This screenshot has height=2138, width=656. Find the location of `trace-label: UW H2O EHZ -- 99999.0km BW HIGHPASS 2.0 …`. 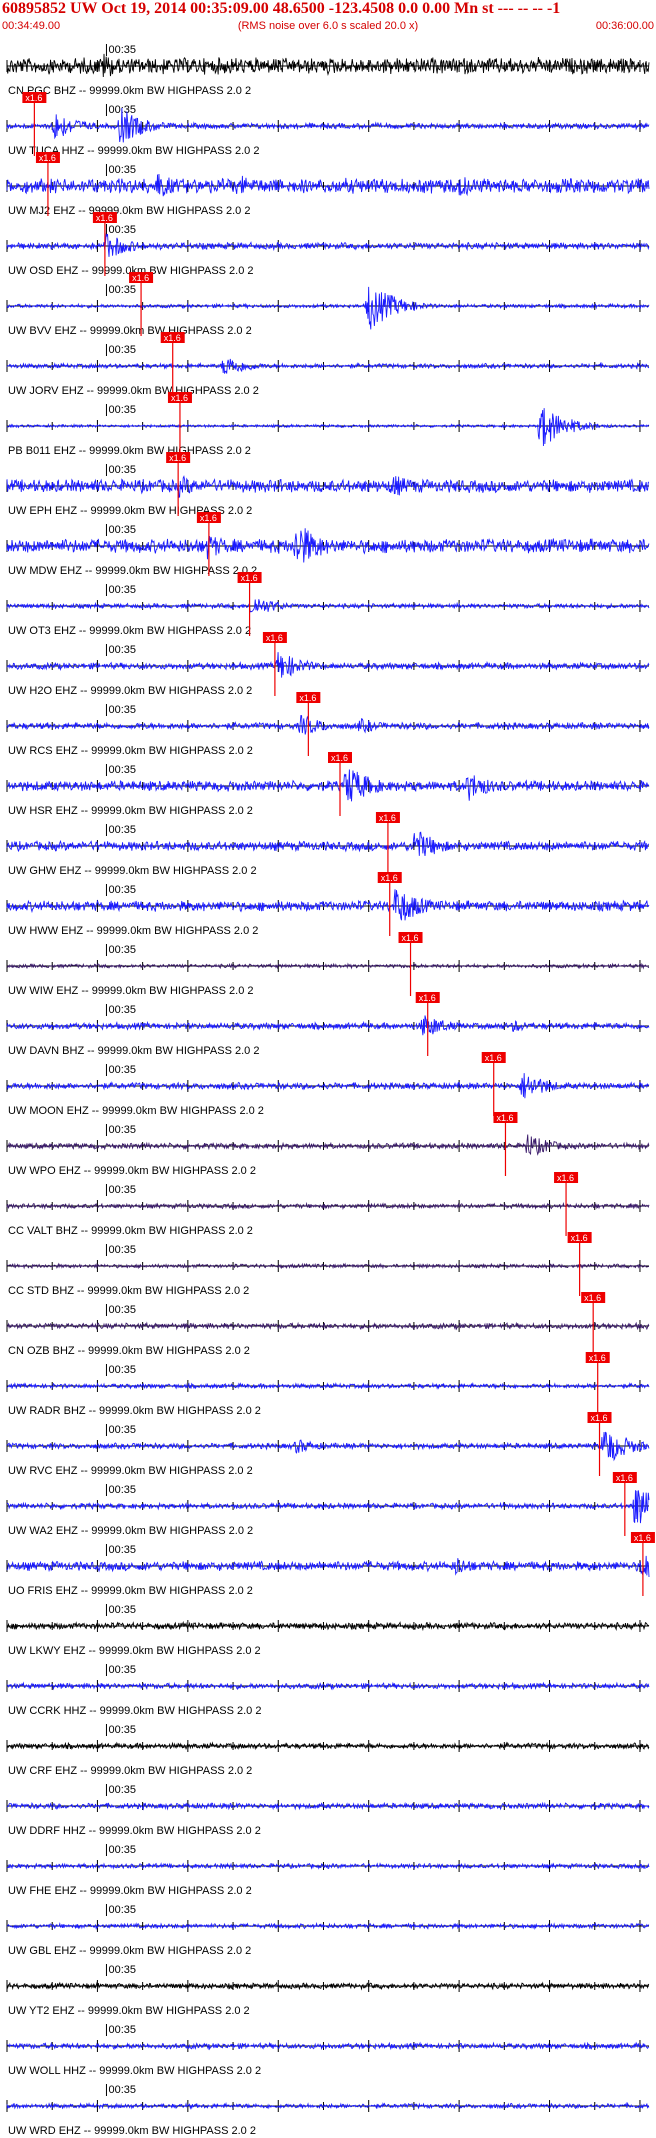

trace-label: UW H2O EHZ -- 99999.0km BW HIGHPASS 2.0 … is located at coordinates (130, 691).